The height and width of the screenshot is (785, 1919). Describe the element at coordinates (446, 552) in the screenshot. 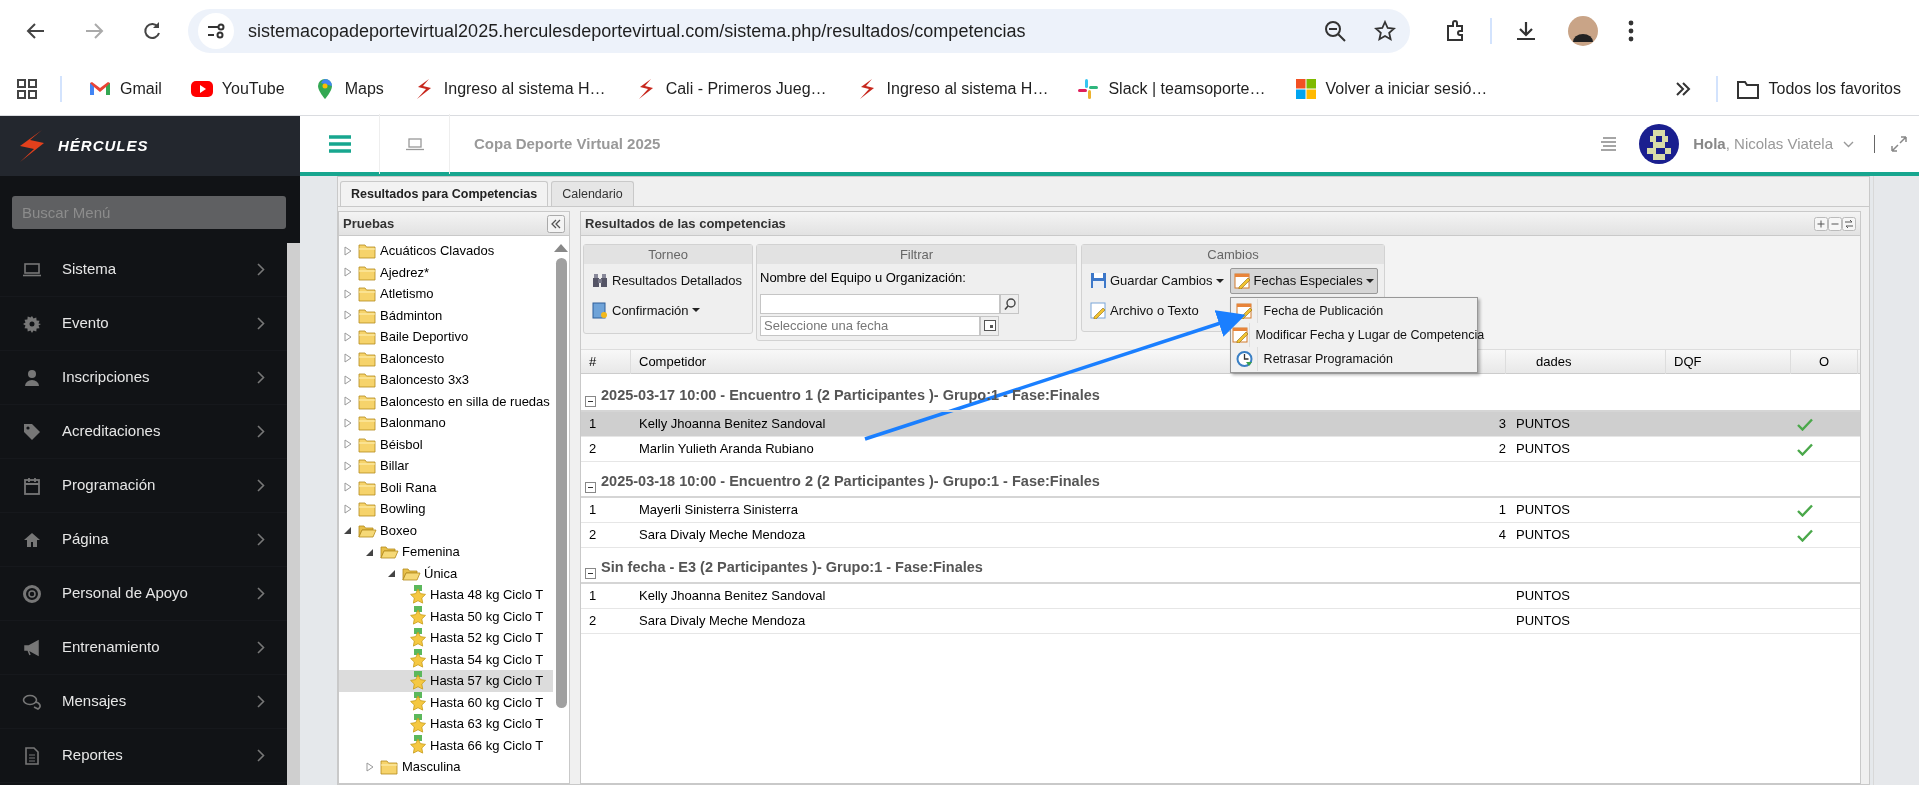

I see `tree-item: Femenina` at that location.